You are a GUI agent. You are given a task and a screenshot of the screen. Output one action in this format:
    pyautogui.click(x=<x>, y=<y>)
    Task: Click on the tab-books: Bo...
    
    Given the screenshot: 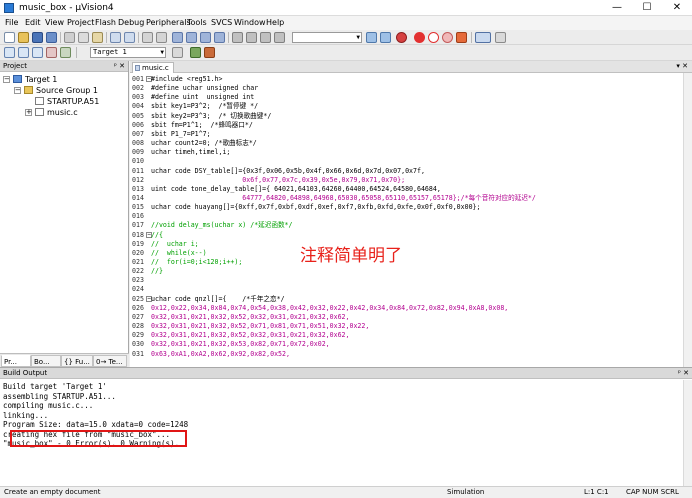 What is the action you would take?
    pyautogui.click(x=46, y=361)
    